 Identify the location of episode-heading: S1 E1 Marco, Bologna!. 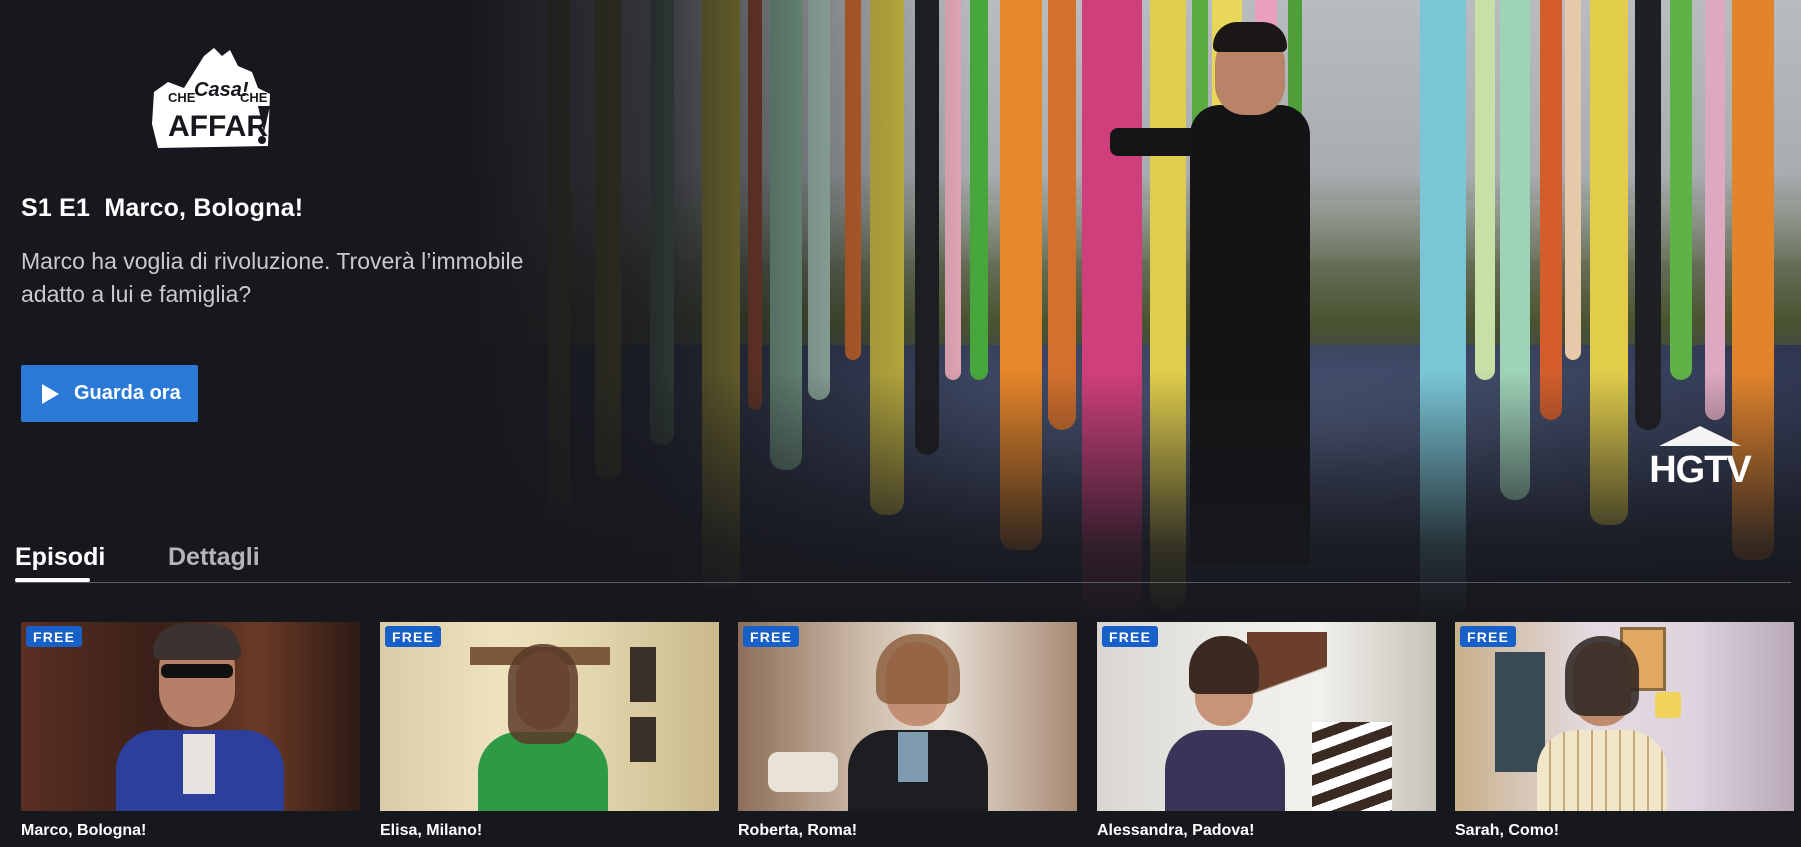
(162, 208).